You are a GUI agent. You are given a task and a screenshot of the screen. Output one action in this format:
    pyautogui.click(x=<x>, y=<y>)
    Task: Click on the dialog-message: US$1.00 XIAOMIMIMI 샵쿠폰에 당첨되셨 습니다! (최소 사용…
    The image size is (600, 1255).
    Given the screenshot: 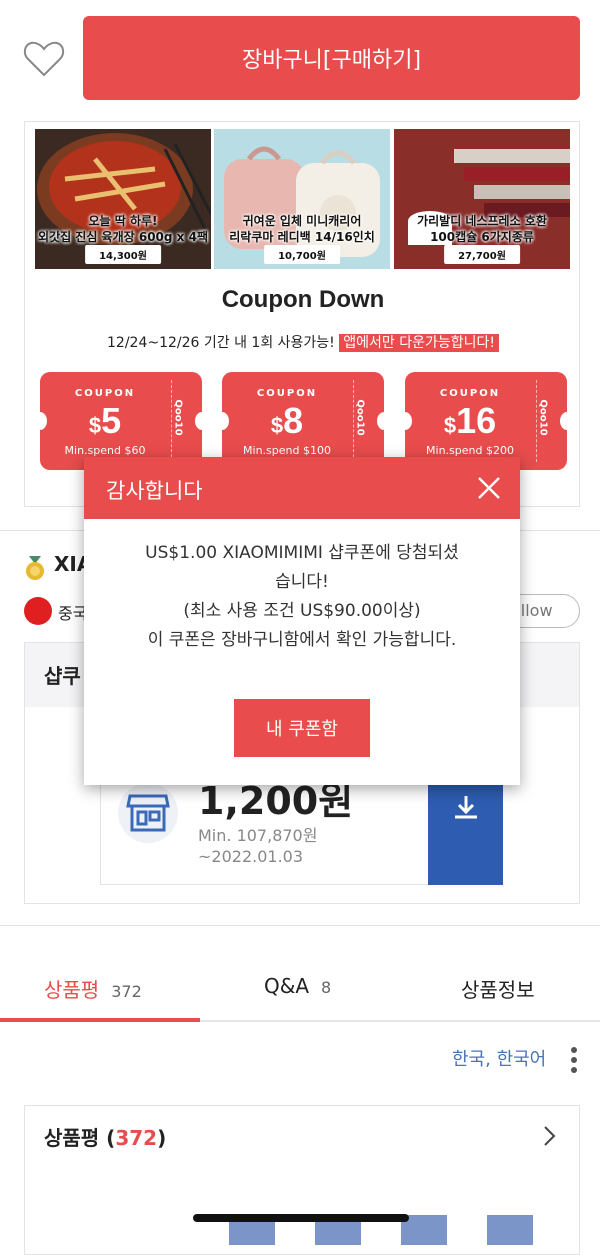 What is the action you would take?
    pyautogui.click(x=302, y=596)
    